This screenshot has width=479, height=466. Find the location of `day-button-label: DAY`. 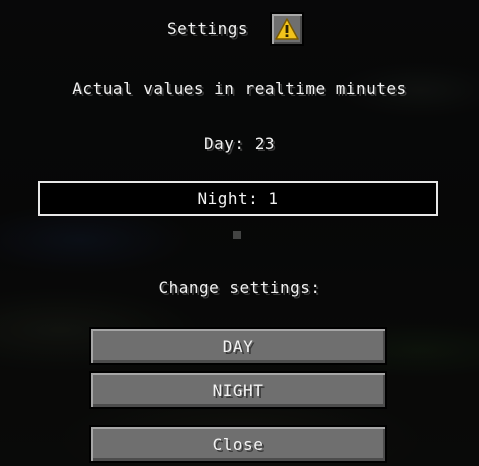

day-button-label: DAY is located at coordinates (238, 346).